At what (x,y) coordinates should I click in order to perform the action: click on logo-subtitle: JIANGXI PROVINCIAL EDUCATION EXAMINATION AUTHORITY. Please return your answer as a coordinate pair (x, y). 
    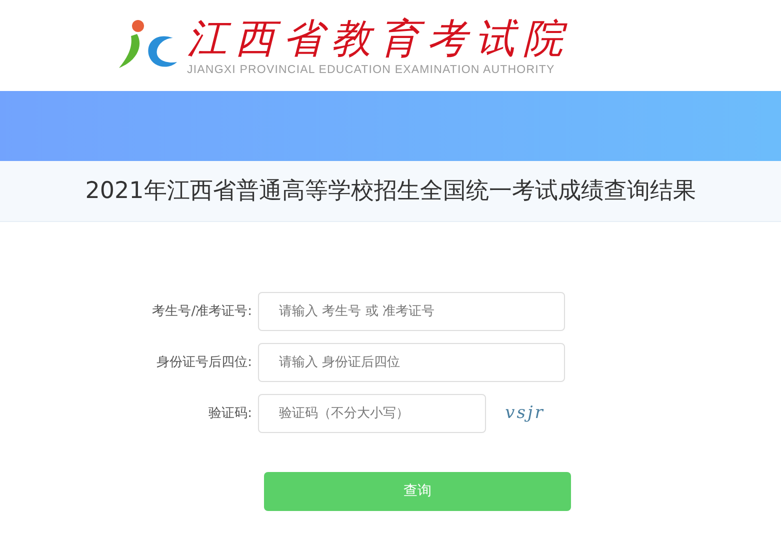
    Looking at the image, I should click on (371, 69).